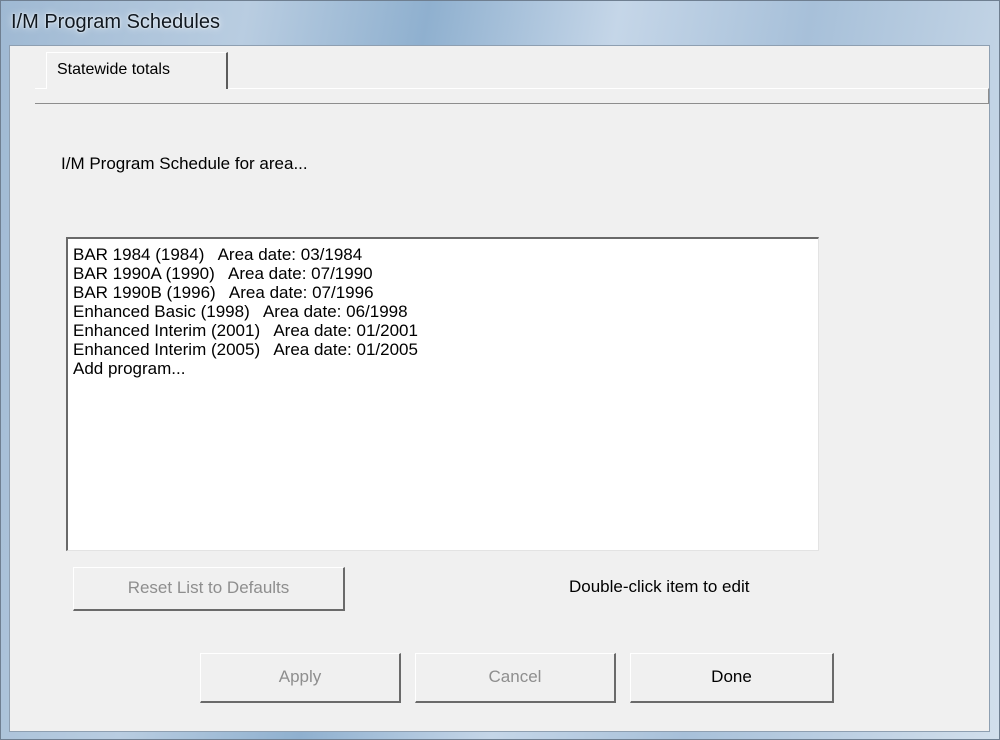 This screenshot has width=1000, height=740. Describe the element at coordinates (445, 254) in the screenshot. I see `list-item: BAR 1984 (1984) Area date: 03/1984` at that location.